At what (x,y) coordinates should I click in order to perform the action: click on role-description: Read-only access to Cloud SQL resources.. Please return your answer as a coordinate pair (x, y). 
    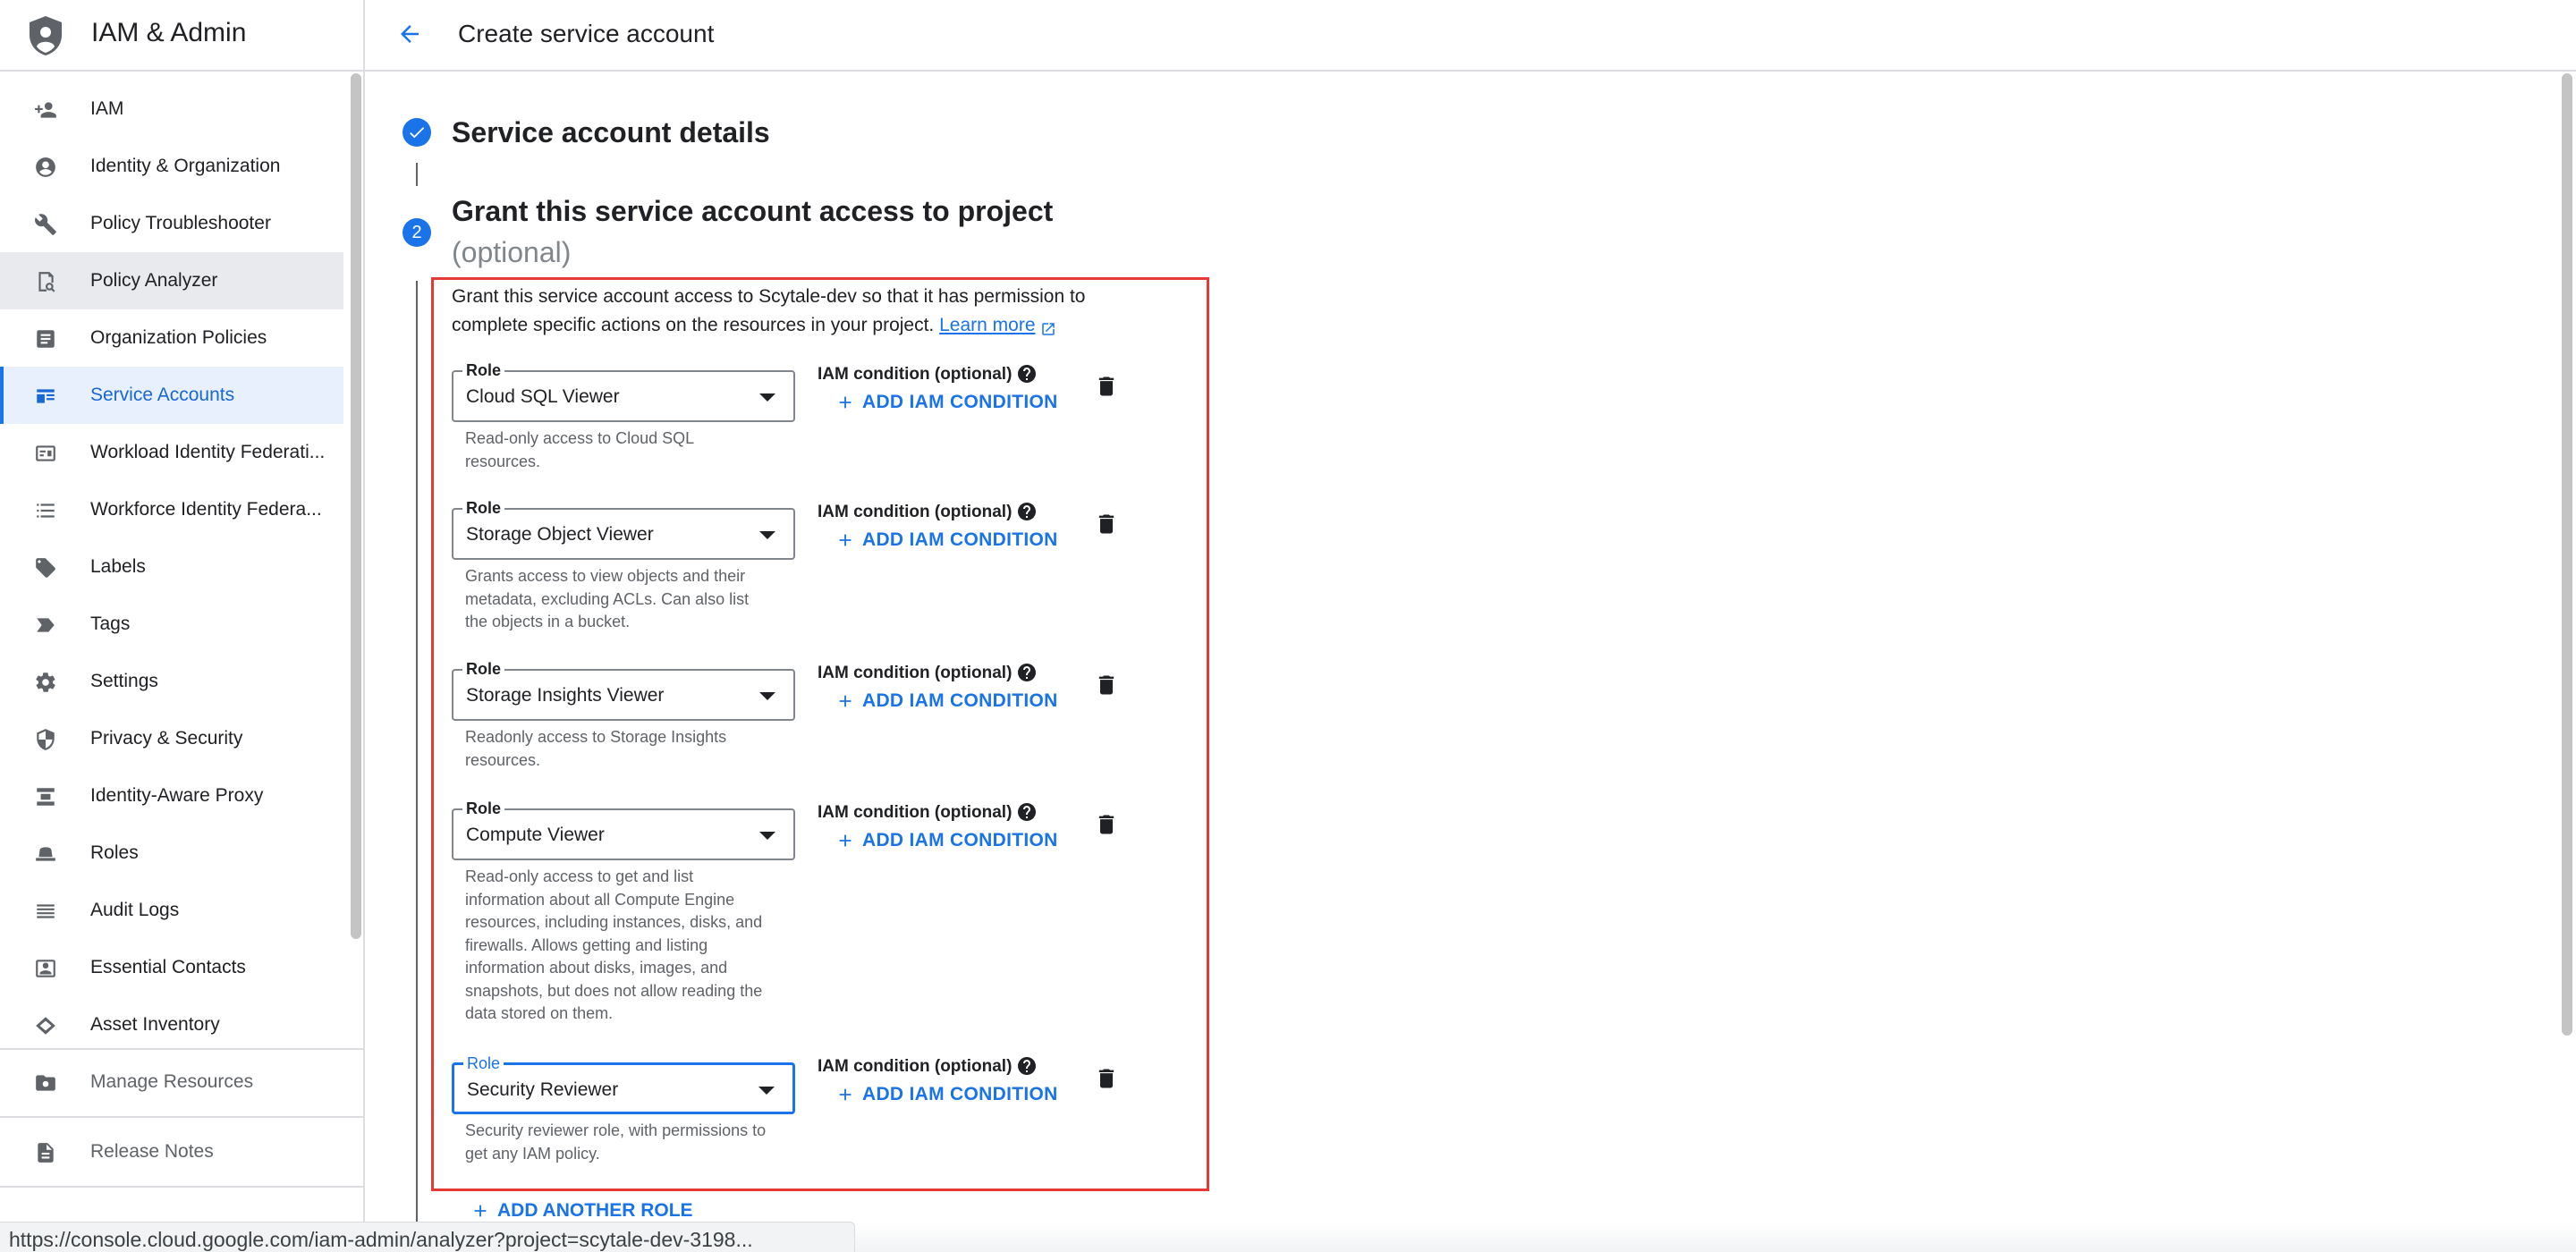
    Looking at the image, I should click on (579, 449).